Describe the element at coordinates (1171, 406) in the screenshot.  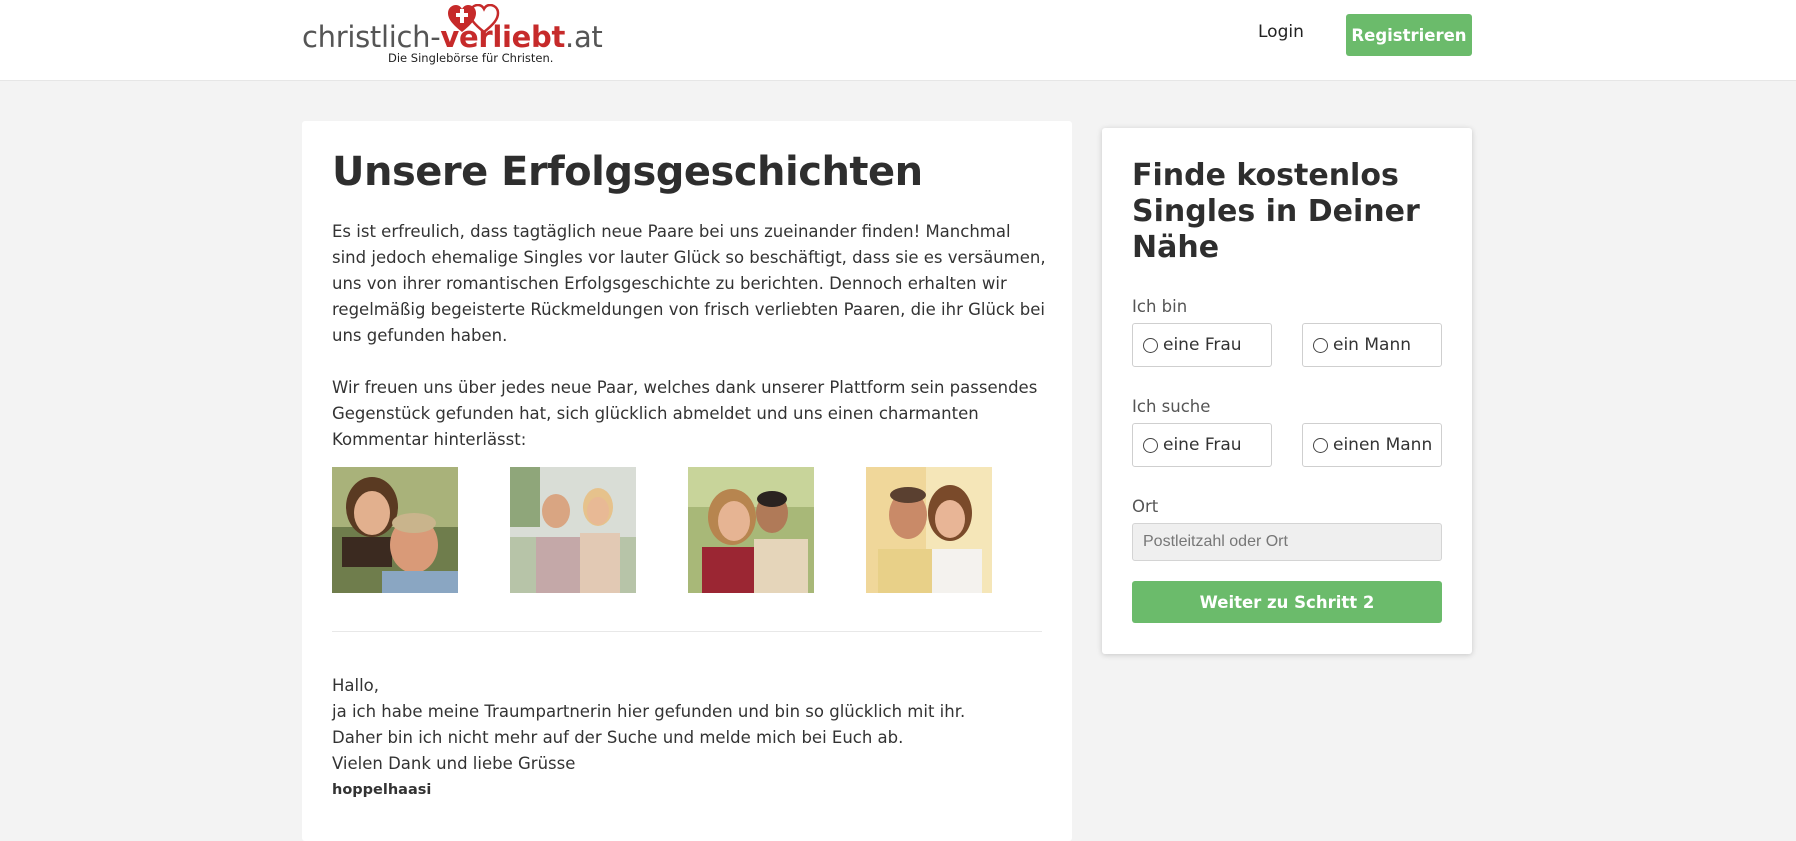
I see `seek-label: Ich suche` at that location.